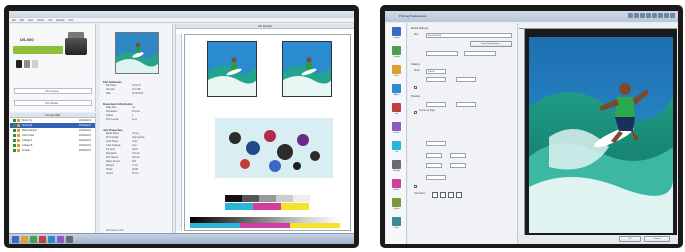  I want to click on menu-job: Job, so click(50, 20).